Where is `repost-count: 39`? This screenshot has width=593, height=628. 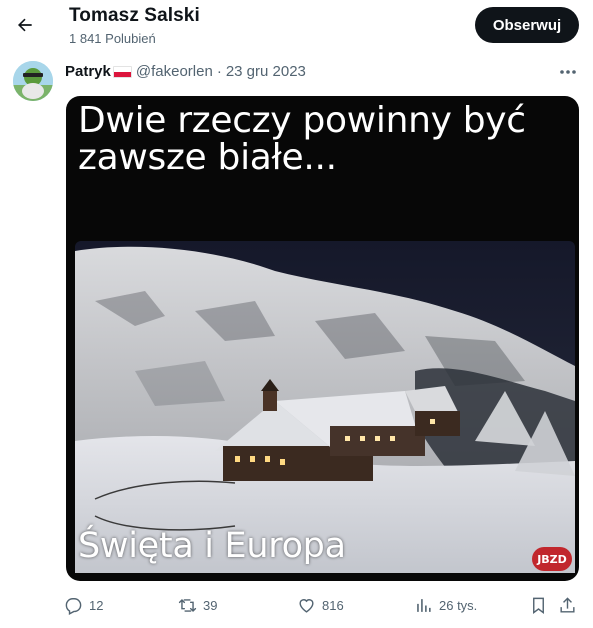 repost-count: 39 is located at coordinates (210, 605).